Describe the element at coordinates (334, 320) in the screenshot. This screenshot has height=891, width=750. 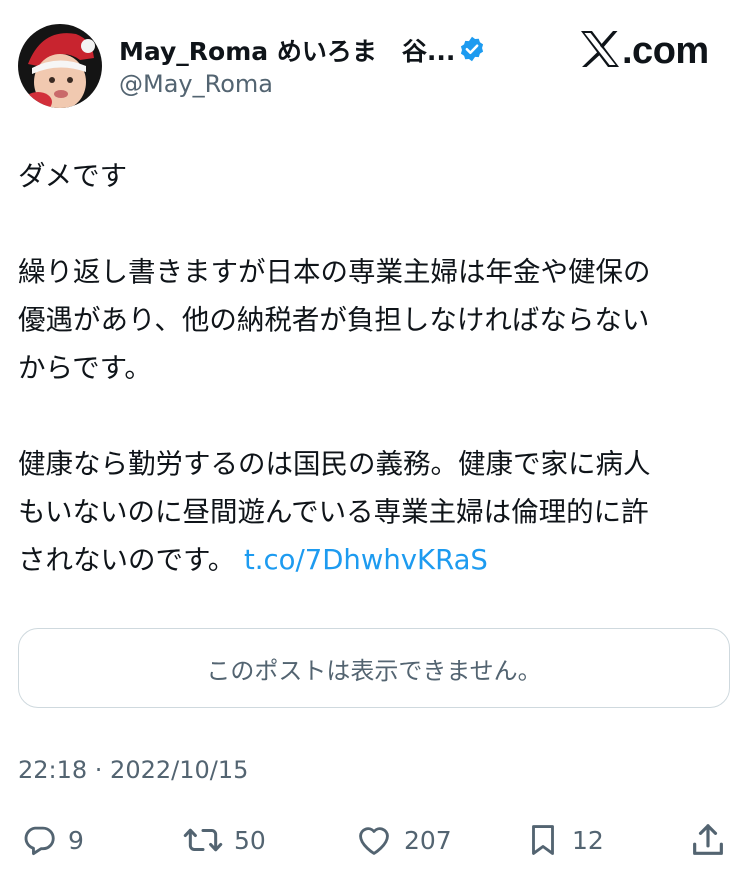
I see `tweet-line: 優遇があり、他の納税者が負担しなければならない` at that location.